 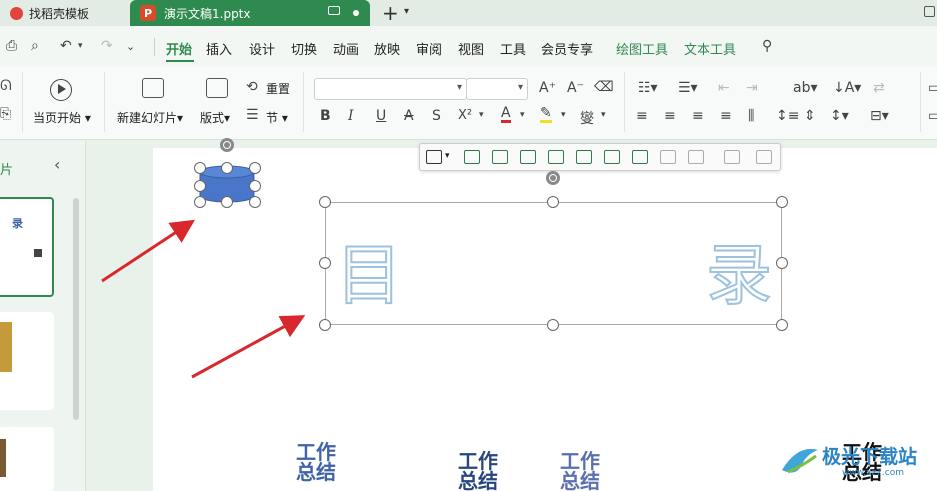 I want to click on wordart-sample-1: 工作 总结, so click(x=316, y=462).